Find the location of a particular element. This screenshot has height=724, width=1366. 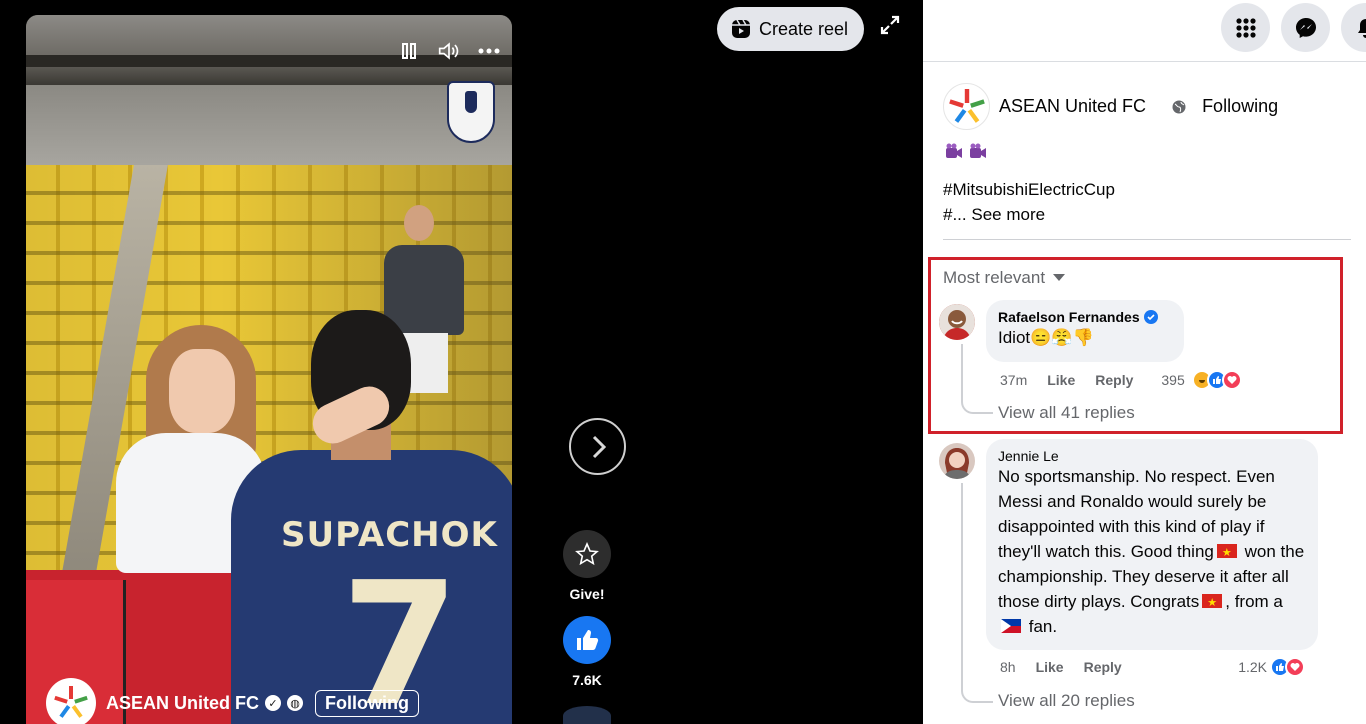

comment-meta: 37m Like Reply 395 is located at coordinates (1121, 380).